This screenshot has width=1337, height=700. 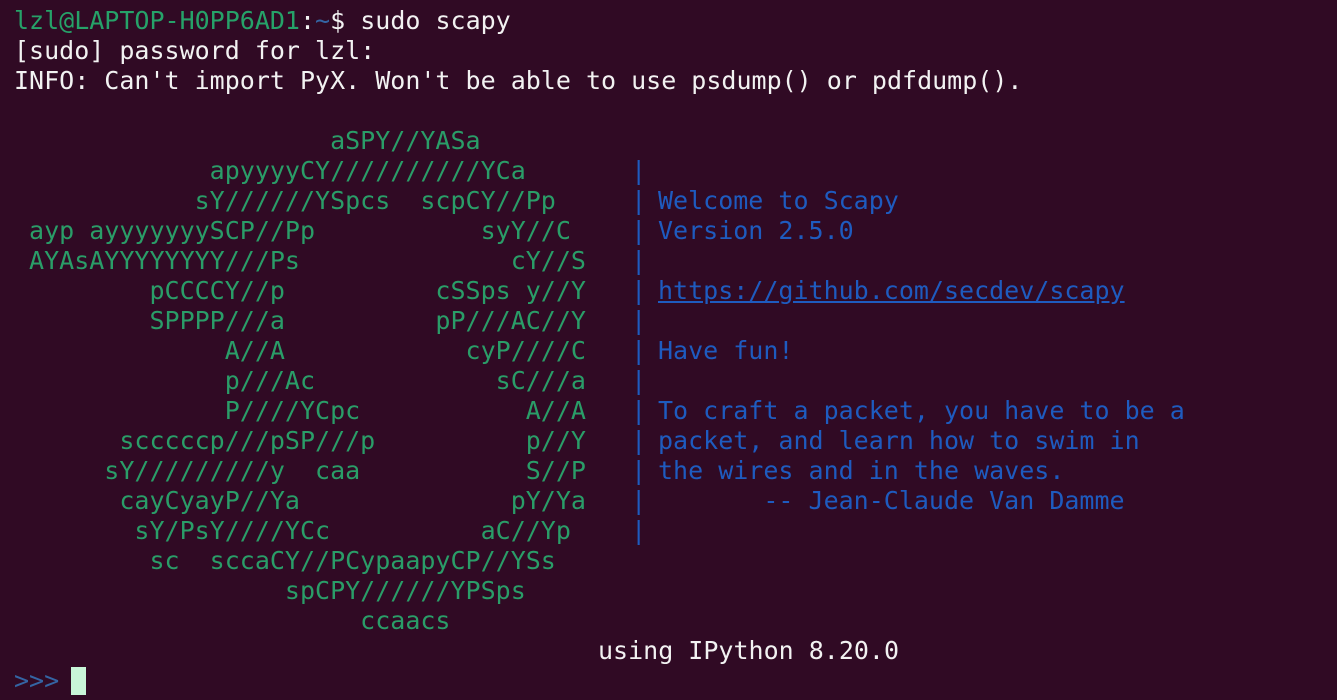 What do you see at coordinates (330, 380) in the screenshot?
I see `ascii-art-line: p///Ac sC///a |` at bounding box center [330, 380].